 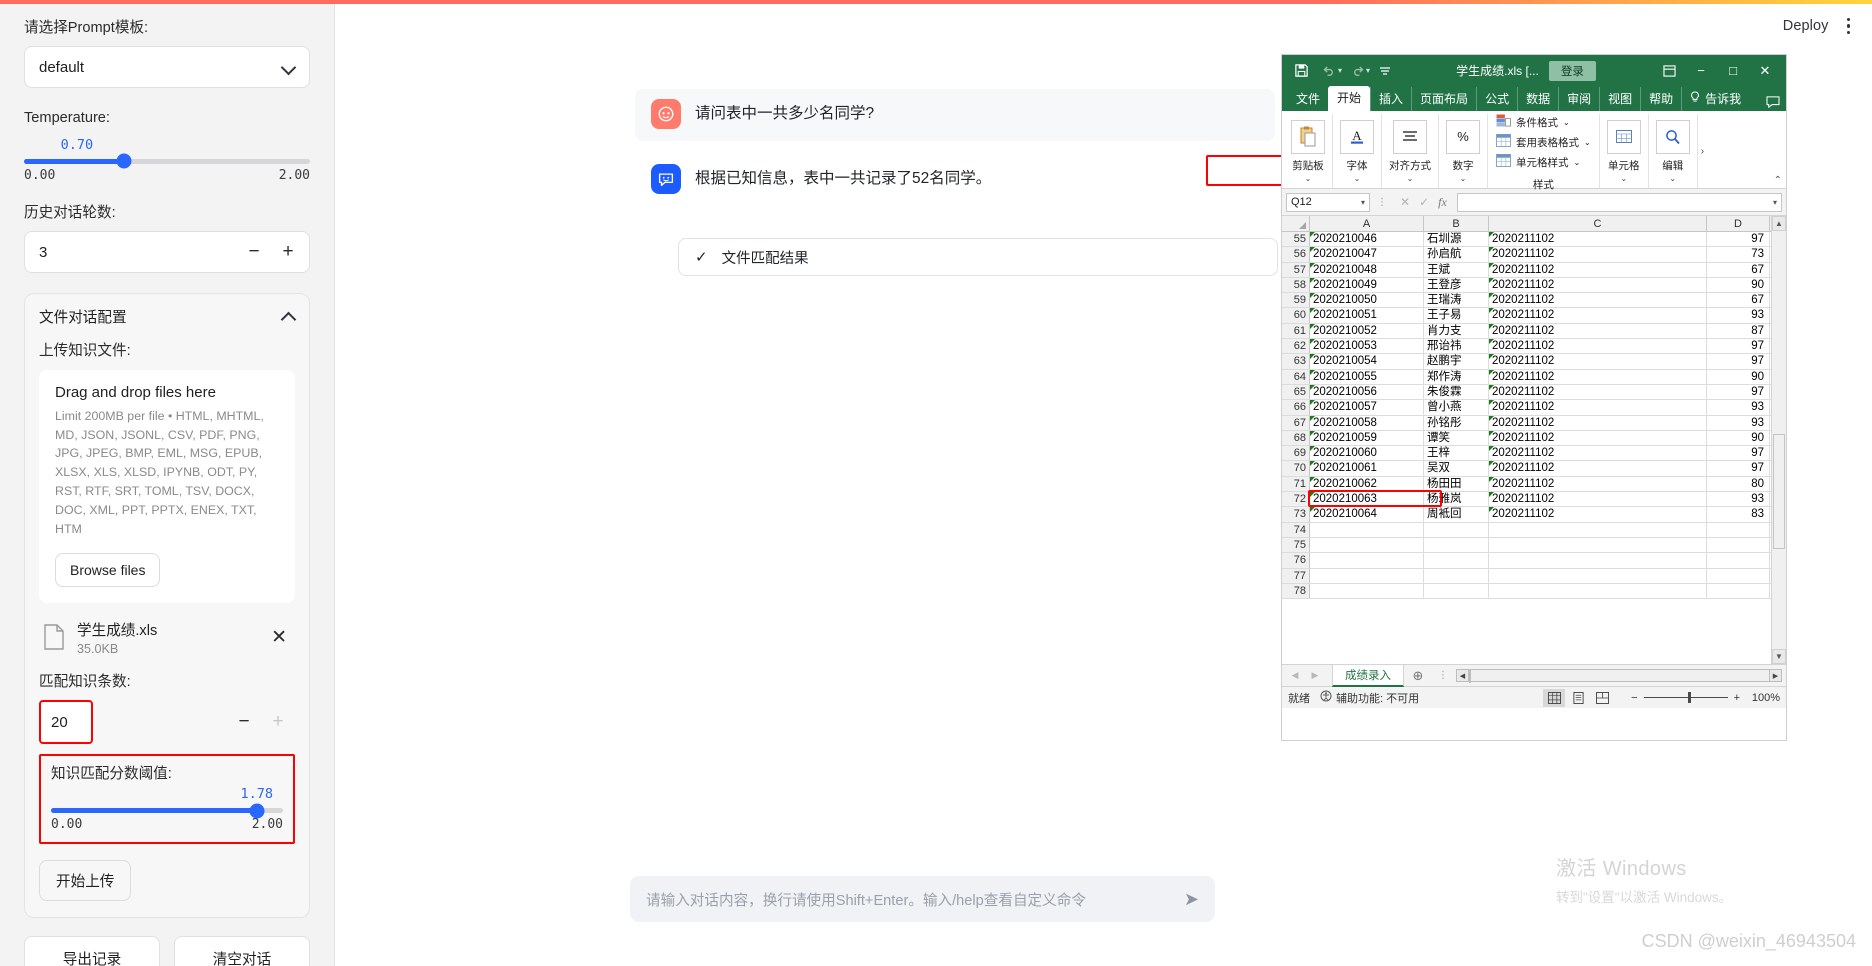 What do you see at coordinates (1598, 269) in the screenshot?
I see `cell-C57: 2020211102` at bounding box center [1598, 269].